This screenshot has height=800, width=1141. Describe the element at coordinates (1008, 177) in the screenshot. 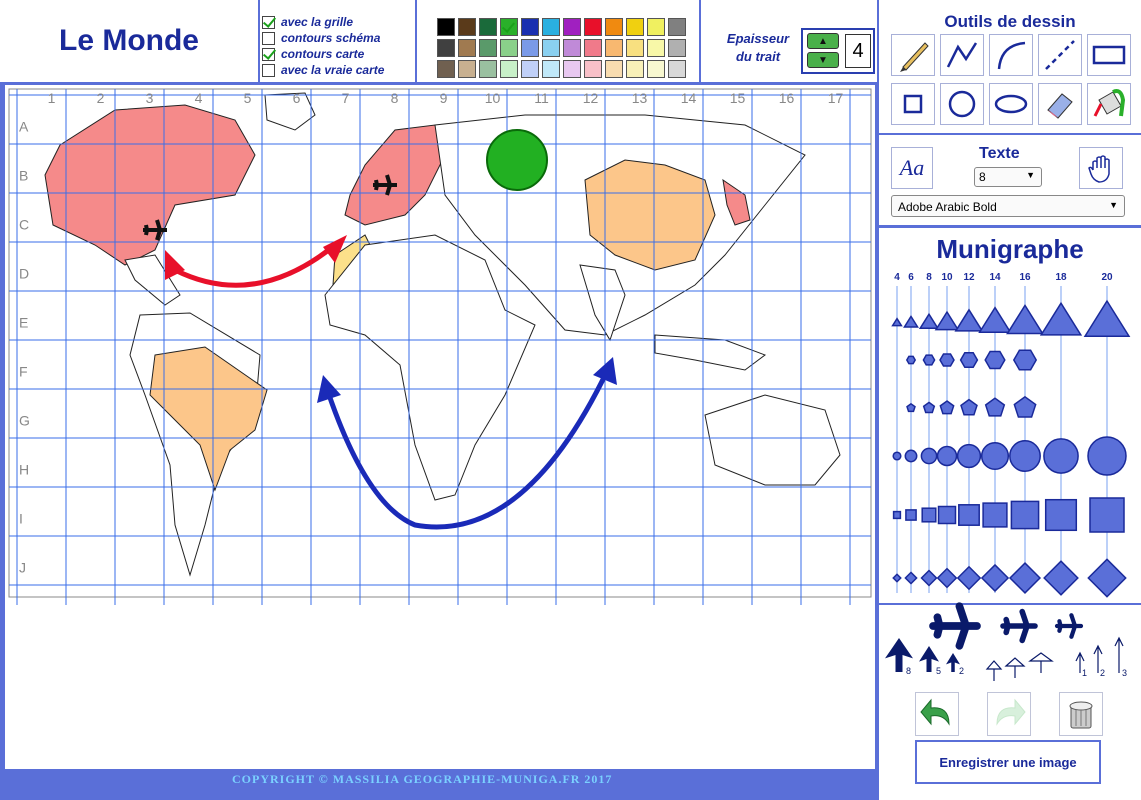

I see `font-size-select: 8 ▼` at that location.